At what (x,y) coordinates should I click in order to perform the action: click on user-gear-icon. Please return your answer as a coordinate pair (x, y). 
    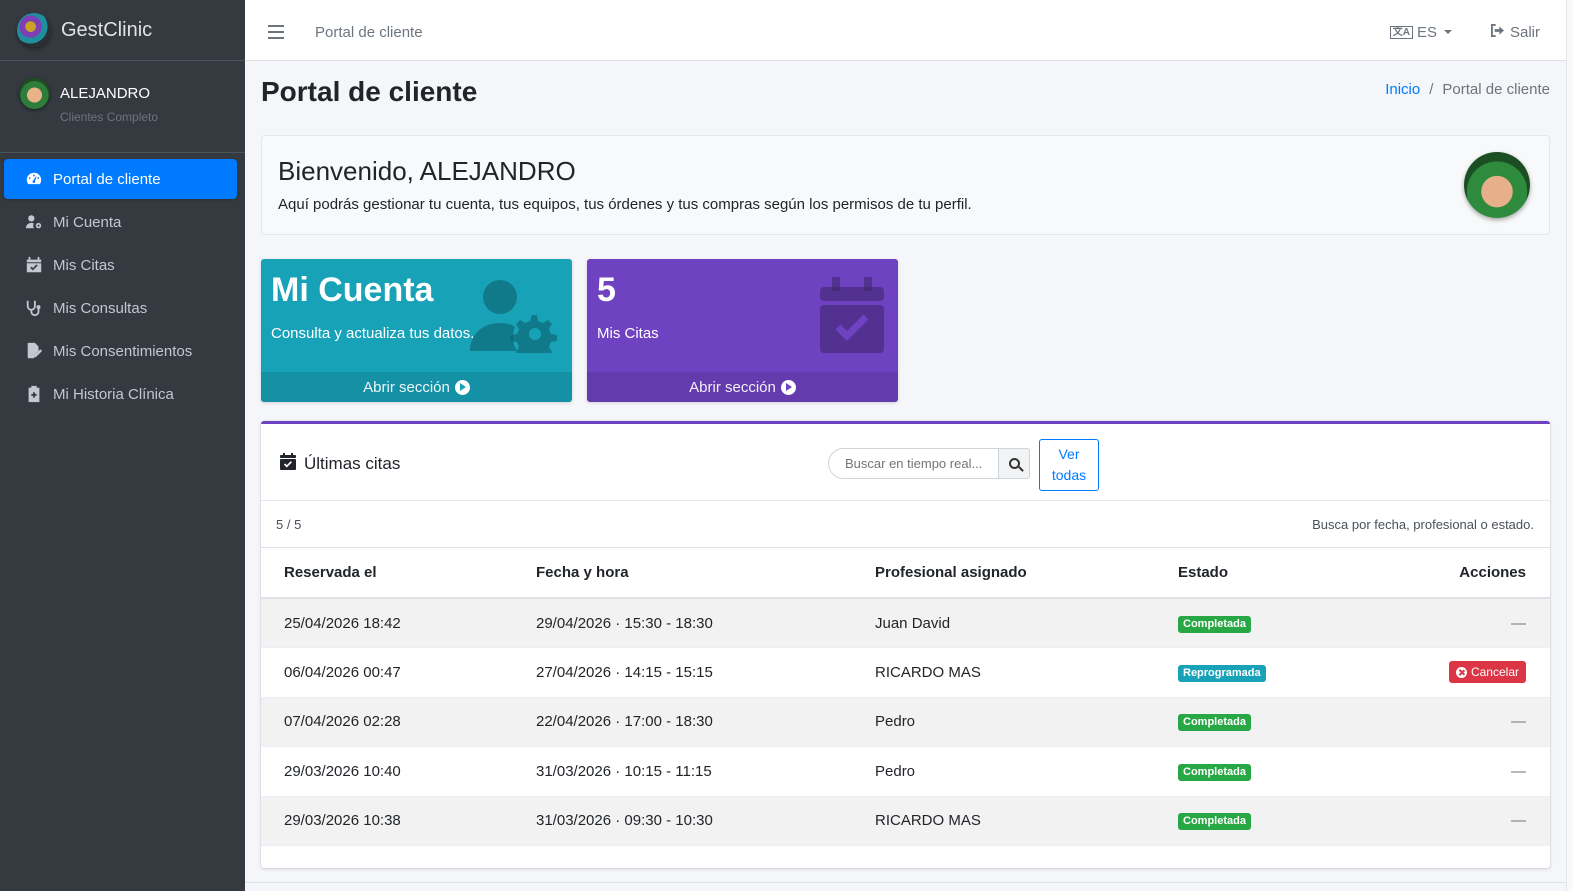
    Looking at the image, I should click on (34, 222).